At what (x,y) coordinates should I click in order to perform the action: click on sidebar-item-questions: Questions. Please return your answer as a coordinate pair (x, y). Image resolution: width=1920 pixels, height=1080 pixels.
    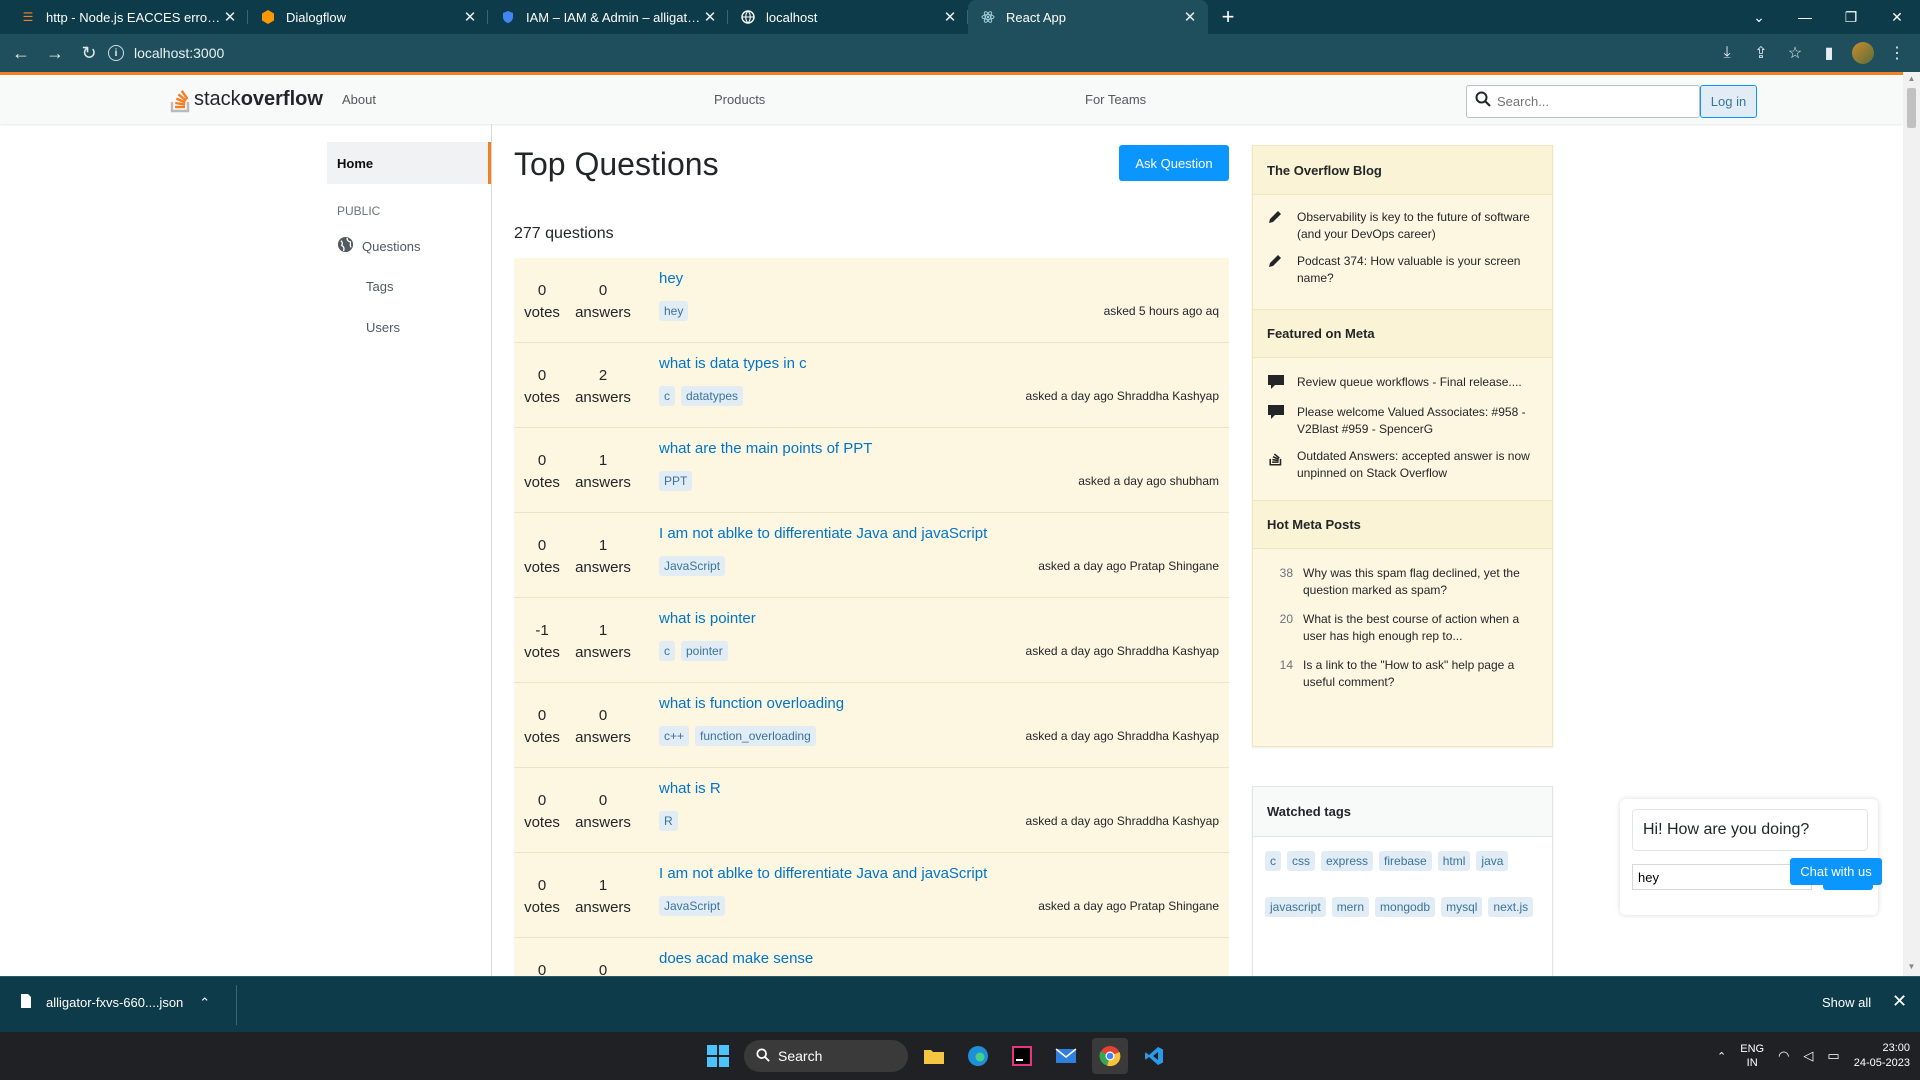
    Looking at the image, I should click on (379, 246).